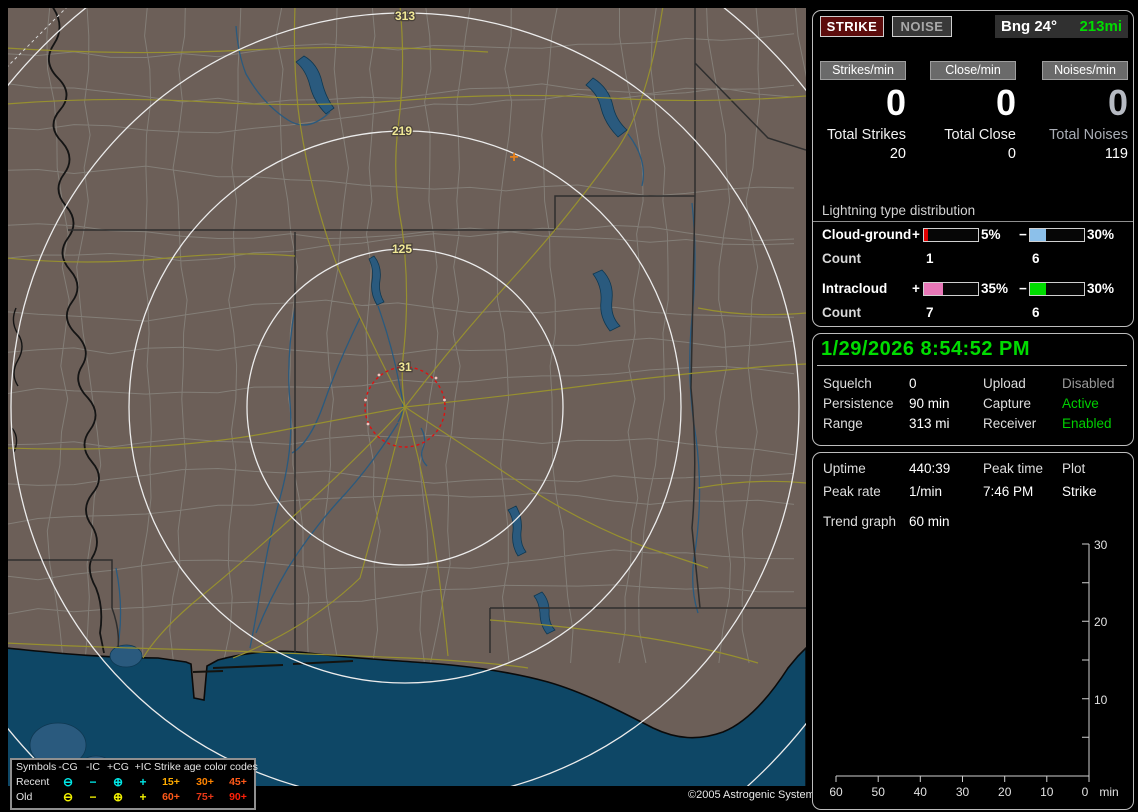 This screenshot has height=812, width=1138. I want to click on y-tick-20: 20, so click(1101, 622).